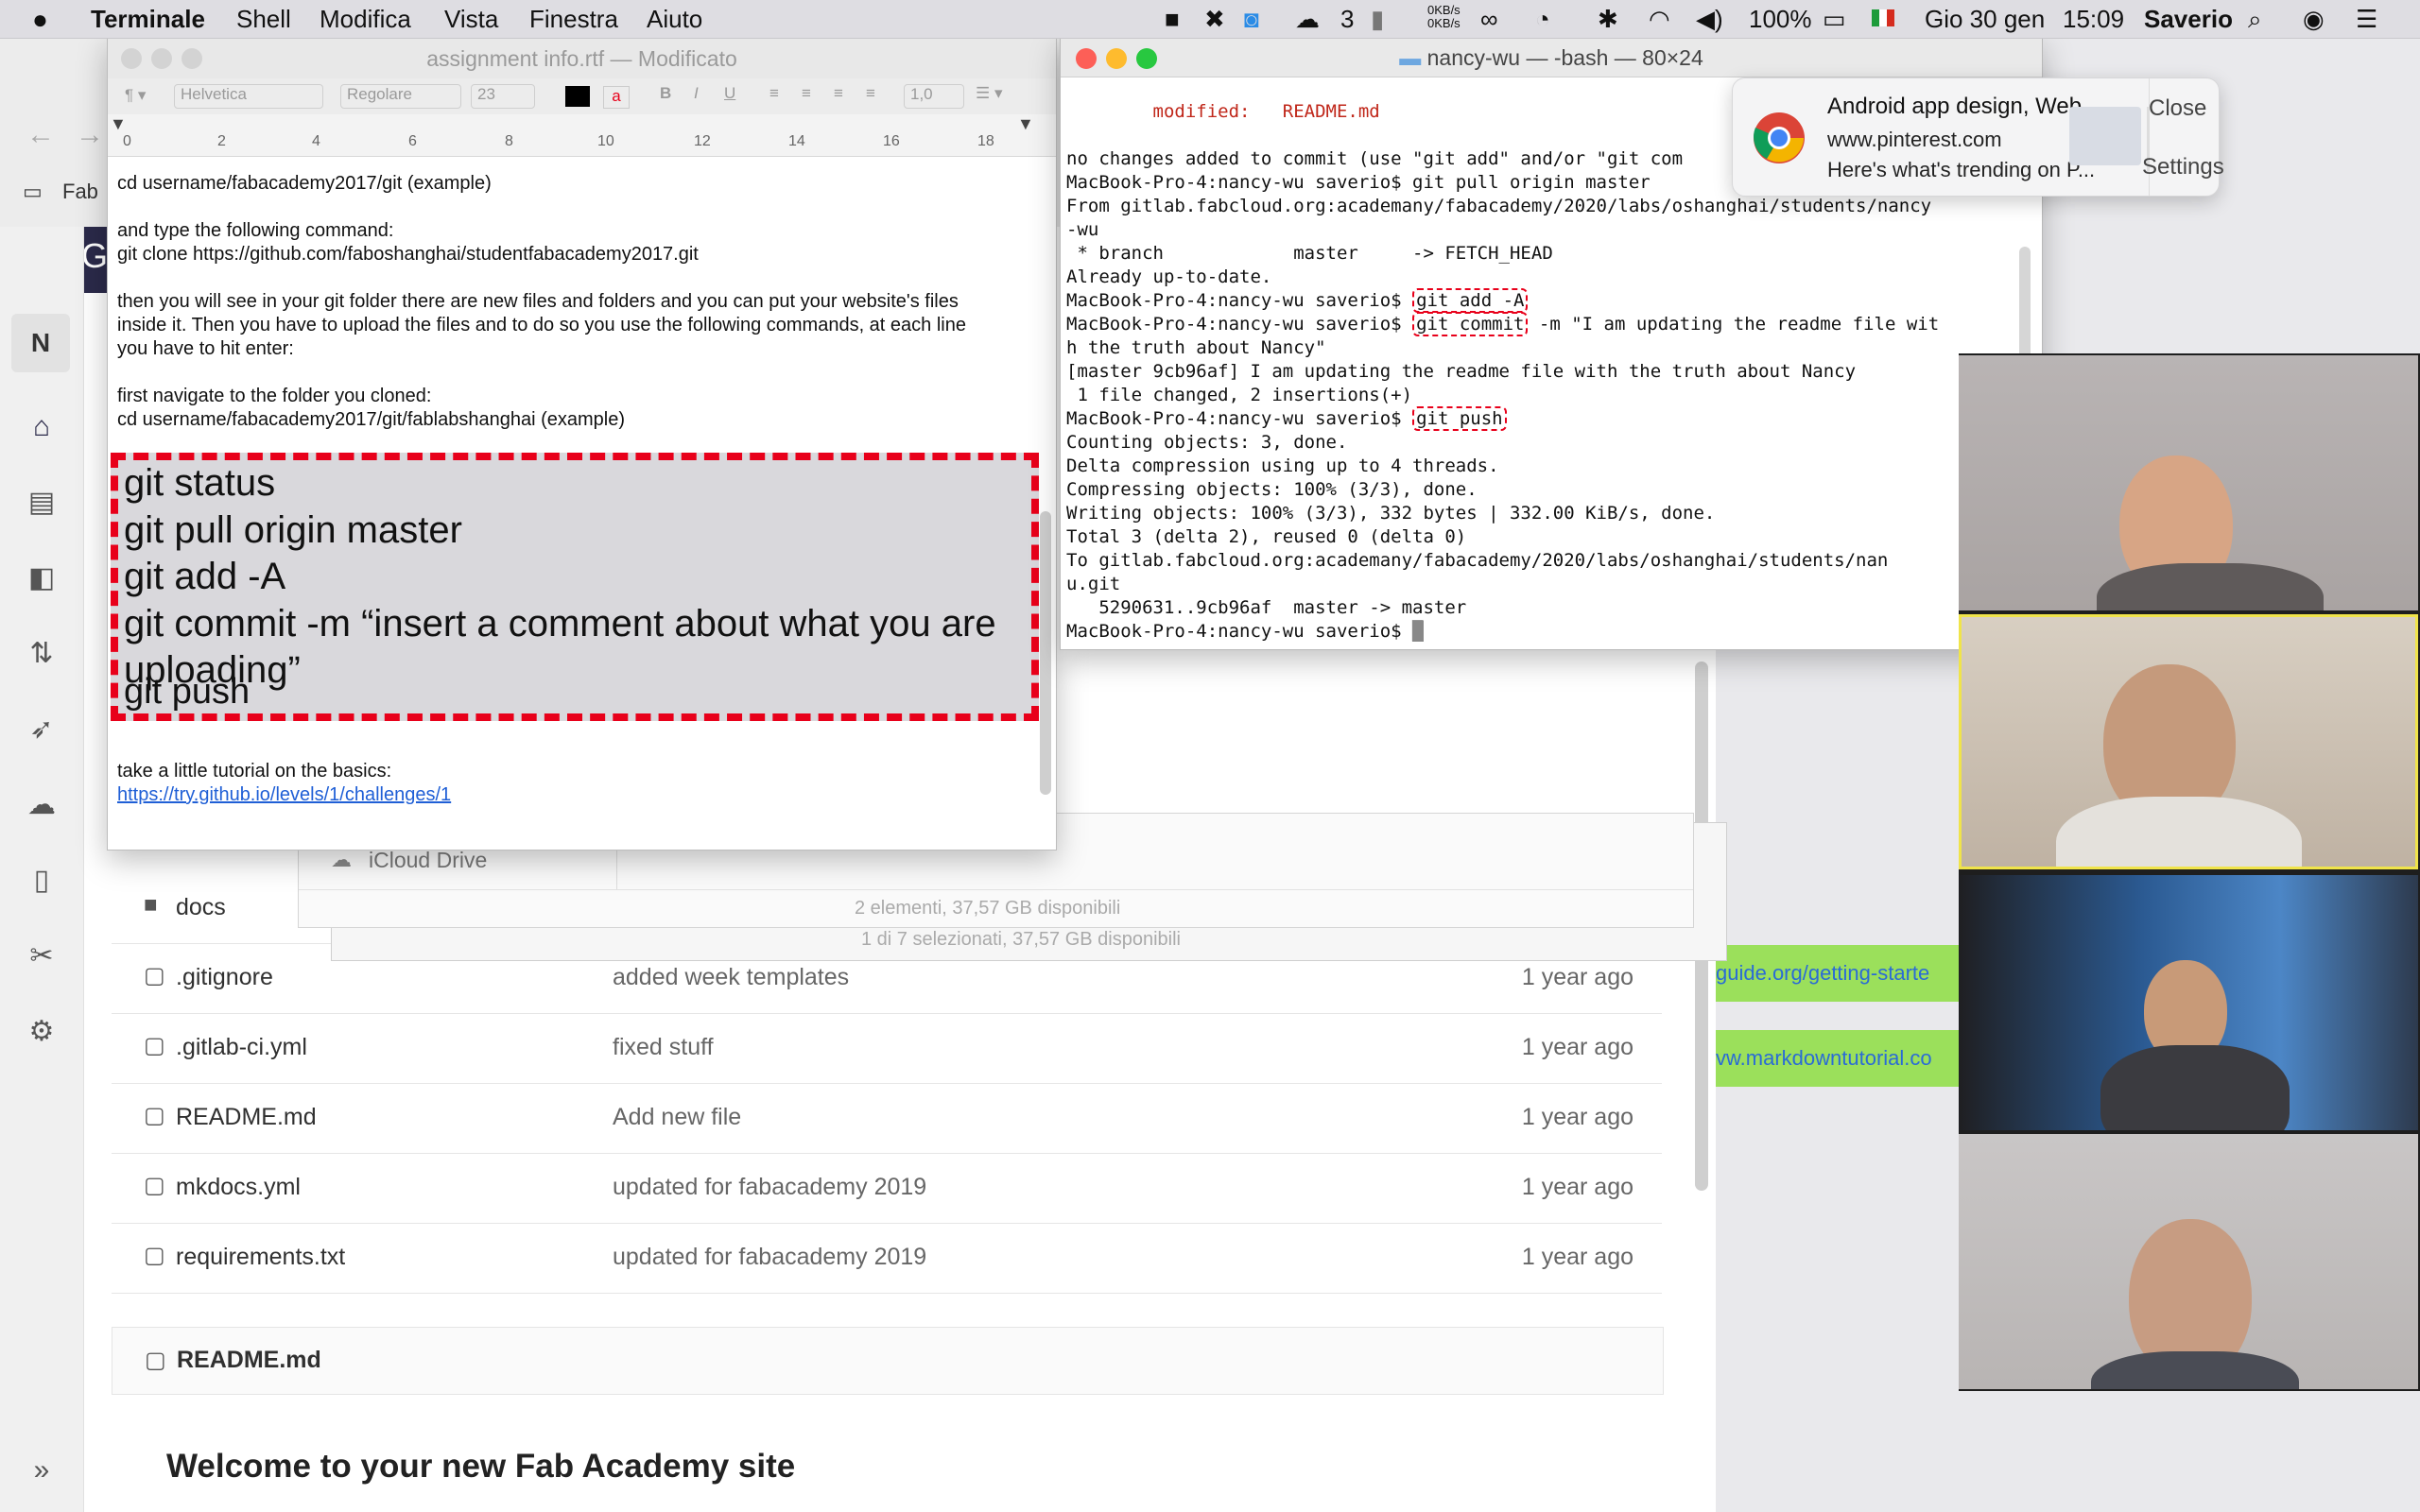 The height and width of the screenshot is (1512, 2420). I want to click on textedit-titlebar: assignment info.rtf — Modificato, so click(582, 58).